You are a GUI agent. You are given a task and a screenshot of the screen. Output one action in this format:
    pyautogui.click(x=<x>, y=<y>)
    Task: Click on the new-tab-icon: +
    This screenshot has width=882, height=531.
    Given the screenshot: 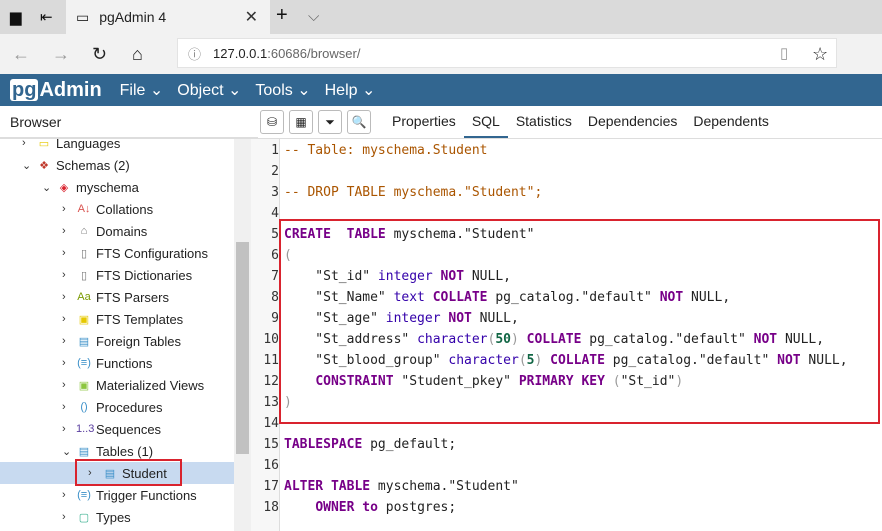 What is the action you would take?
    pyautogui.click(x=282, y=15)
    